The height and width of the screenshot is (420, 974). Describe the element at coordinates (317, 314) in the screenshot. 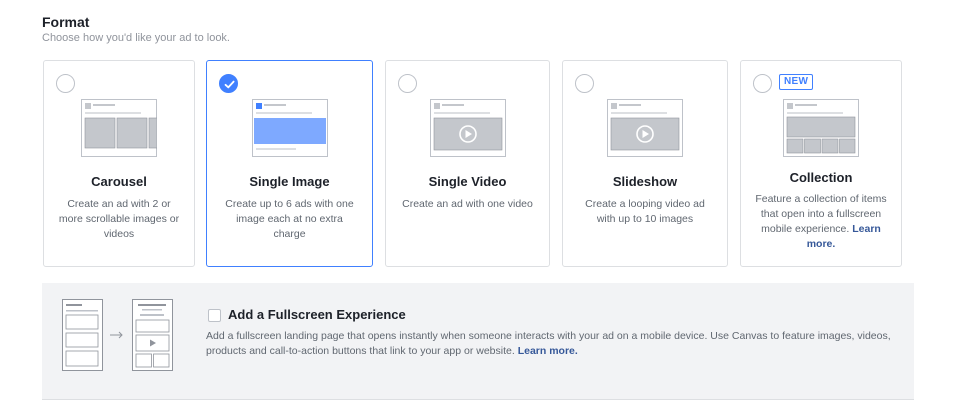

I see `fullscreen-experience-title: Add a Fullscreen Experience` at that location.